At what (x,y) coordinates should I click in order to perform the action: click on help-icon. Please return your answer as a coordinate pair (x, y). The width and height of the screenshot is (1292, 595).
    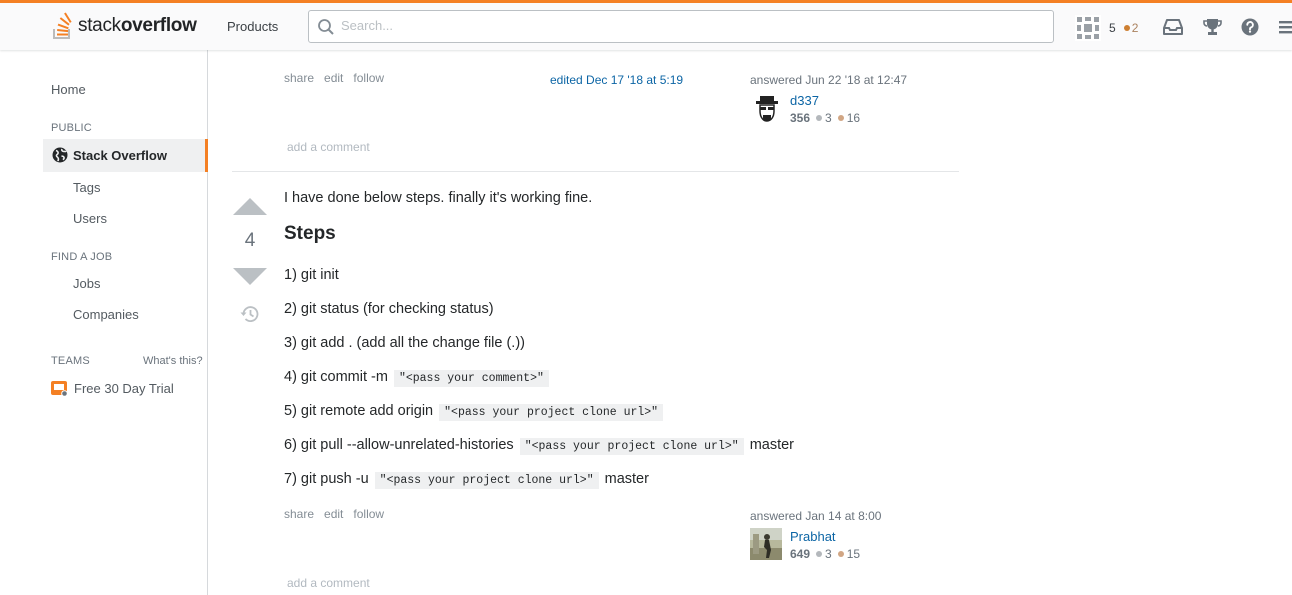
    Looking at the image, I should click on (1250, 27).